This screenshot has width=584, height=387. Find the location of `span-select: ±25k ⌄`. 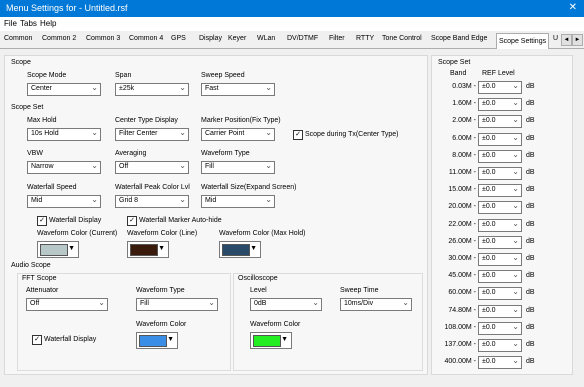

span-select: ±25k ⌄ is located at coordinates (152, 89).